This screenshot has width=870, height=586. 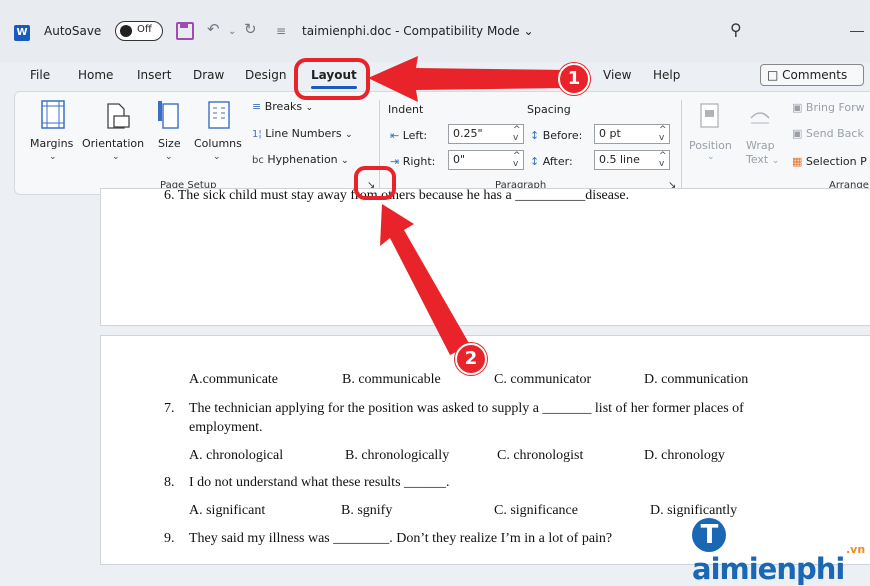 I want to click on layout-tab-highlight, so click(x=332, y=79).